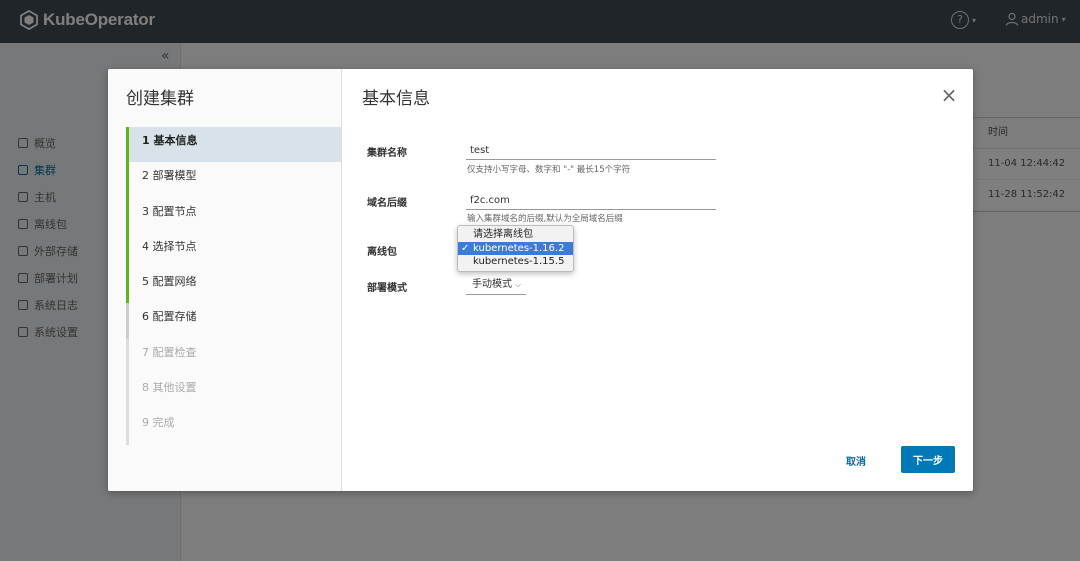  What do you see at coordinates (233, 392) in the screenshot?
I see `step-other-settings: 8 其他设置` at bounding box center [233, 392].